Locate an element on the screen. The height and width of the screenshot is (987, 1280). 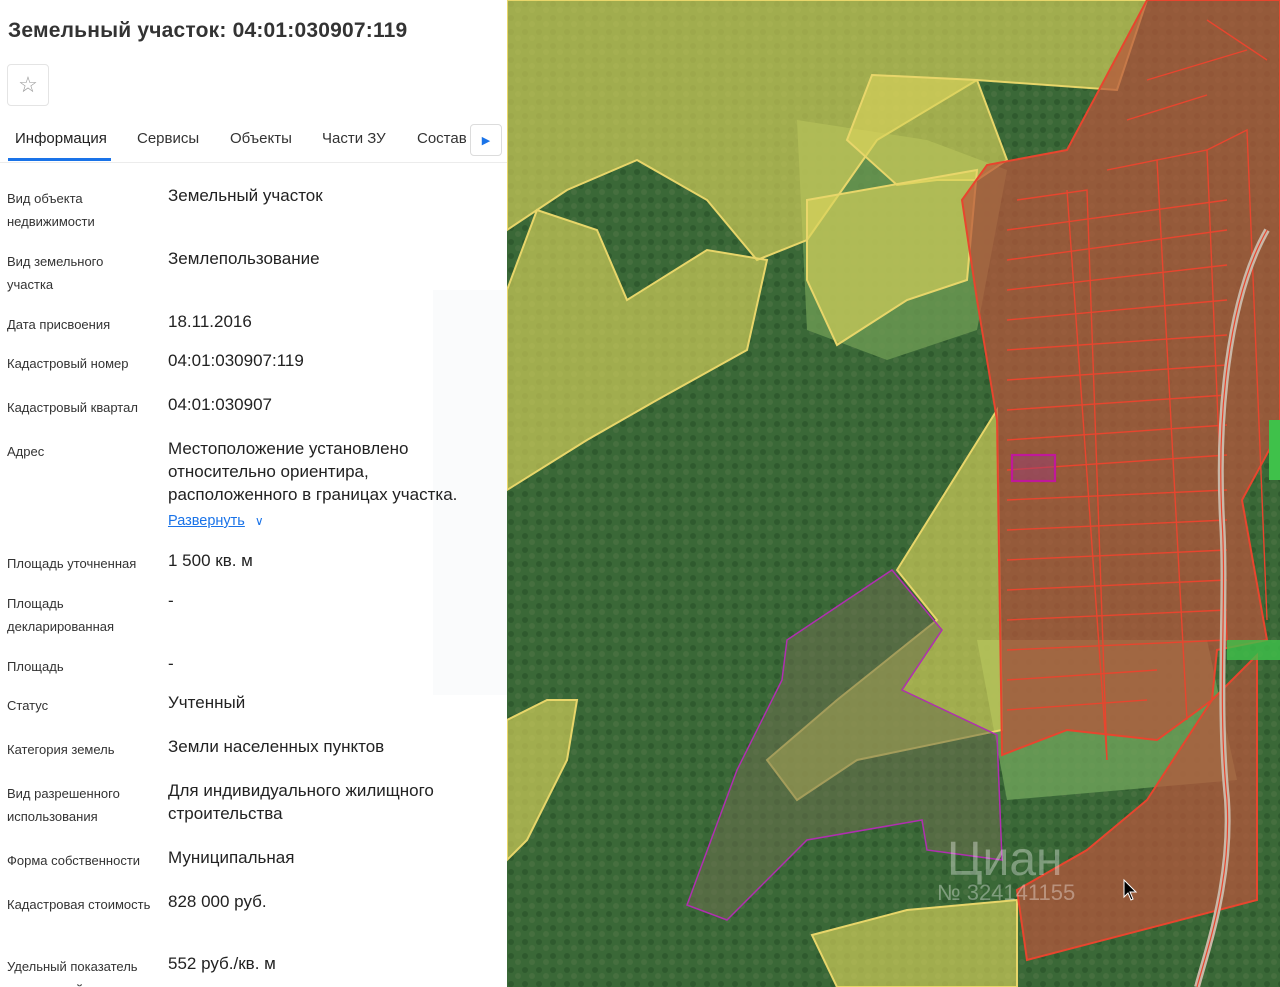
field-label: Кадастровый номер is located at coordinates (68, 363).